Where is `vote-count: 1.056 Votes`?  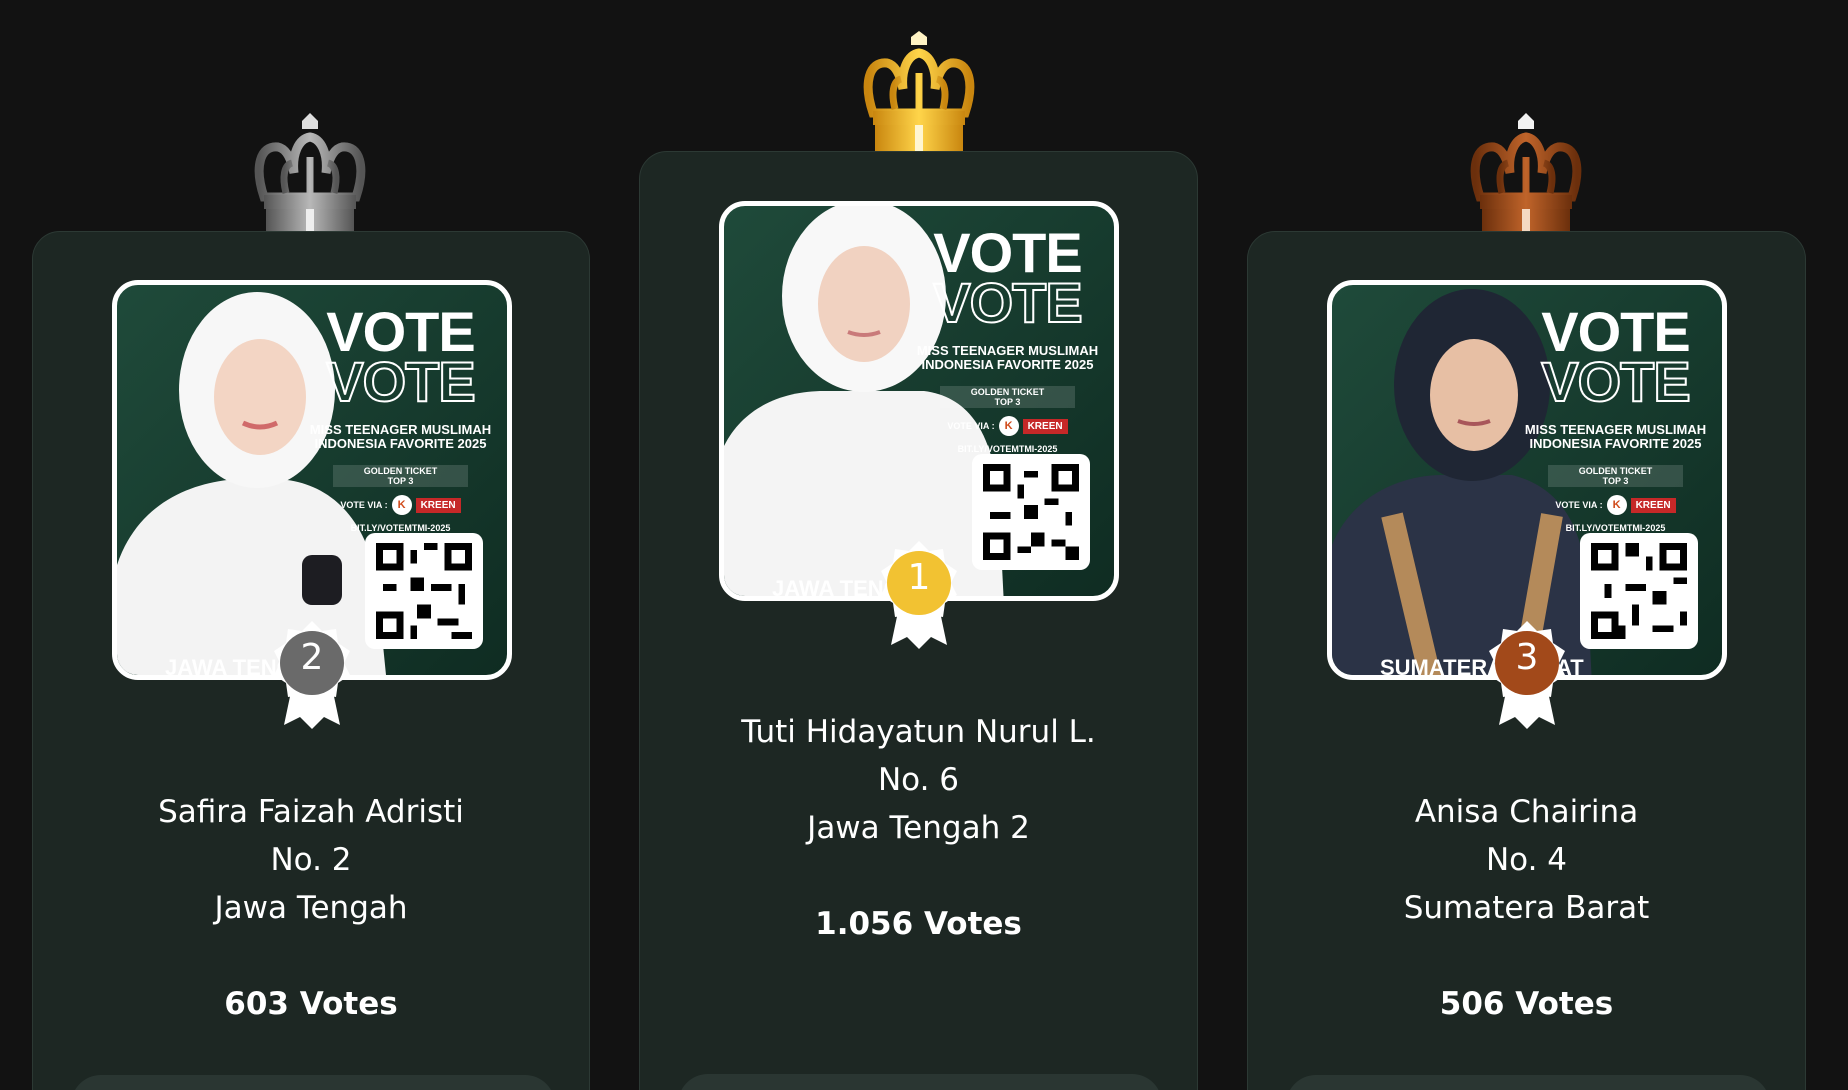
vote-count: 1.056 Votes is located at coordinates (918, 924).